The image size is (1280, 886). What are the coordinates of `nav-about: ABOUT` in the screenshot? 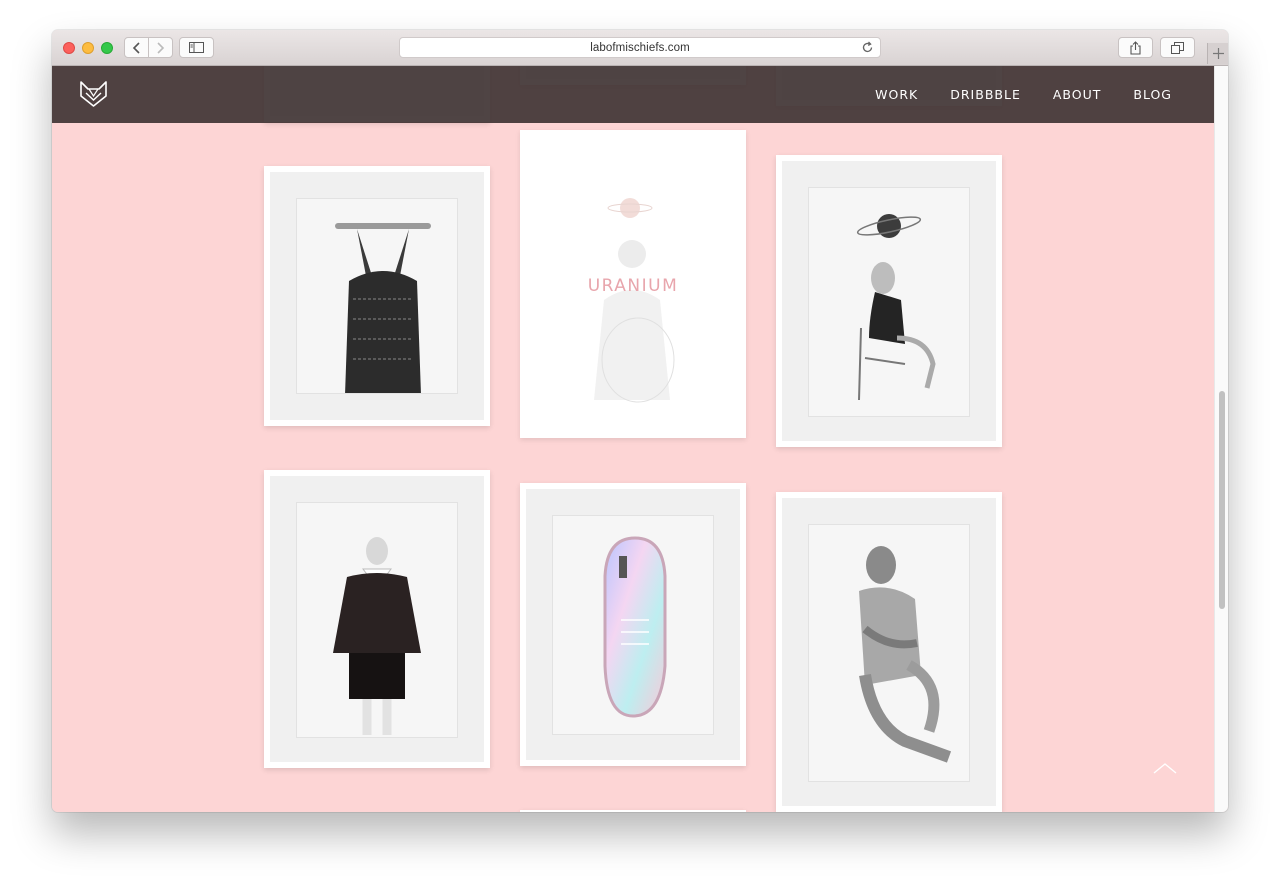 It's located at (1077, 94).